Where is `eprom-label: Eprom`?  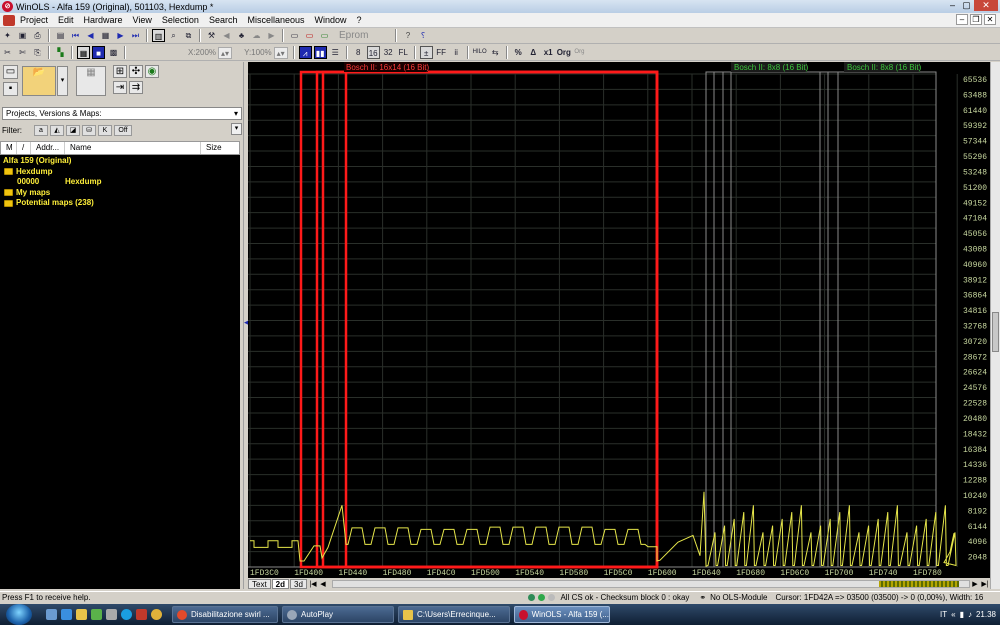 eprom-label: Eprom is located at coordinates (353, 35).